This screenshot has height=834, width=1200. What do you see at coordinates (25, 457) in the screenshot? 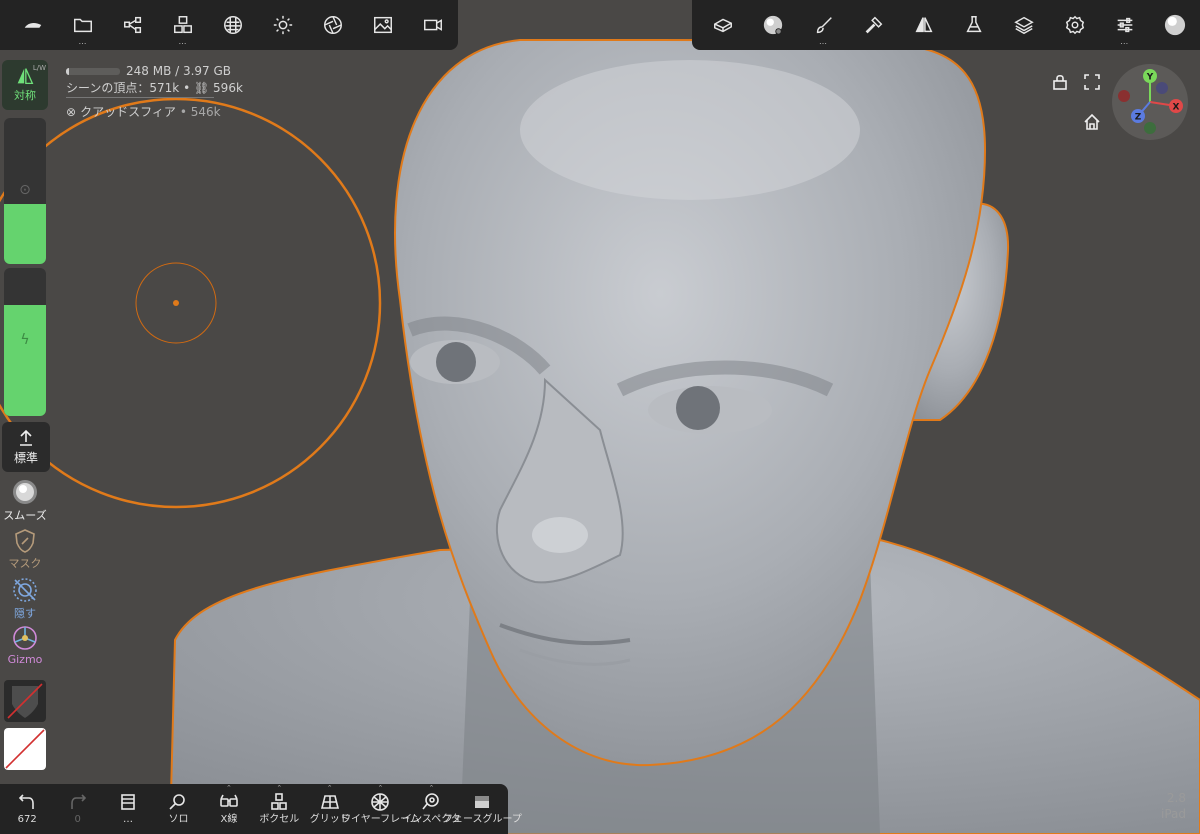
I see `standard-label: 標準` at bounding box center [25, 457].